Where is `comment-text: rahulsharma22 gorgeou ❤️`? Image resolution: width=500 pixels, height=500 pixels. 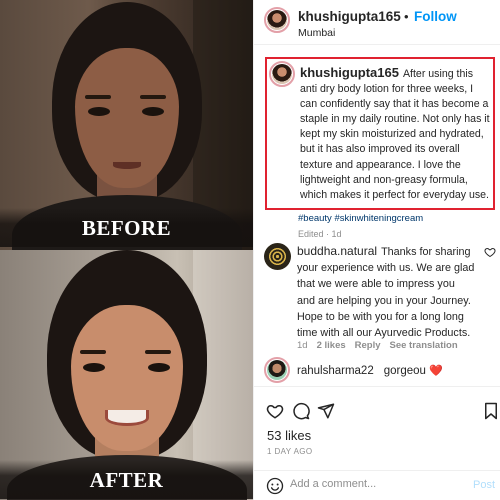 comment-text: rahulsharma22 gorgeou ❤️ is located at coordinates (370, 370).